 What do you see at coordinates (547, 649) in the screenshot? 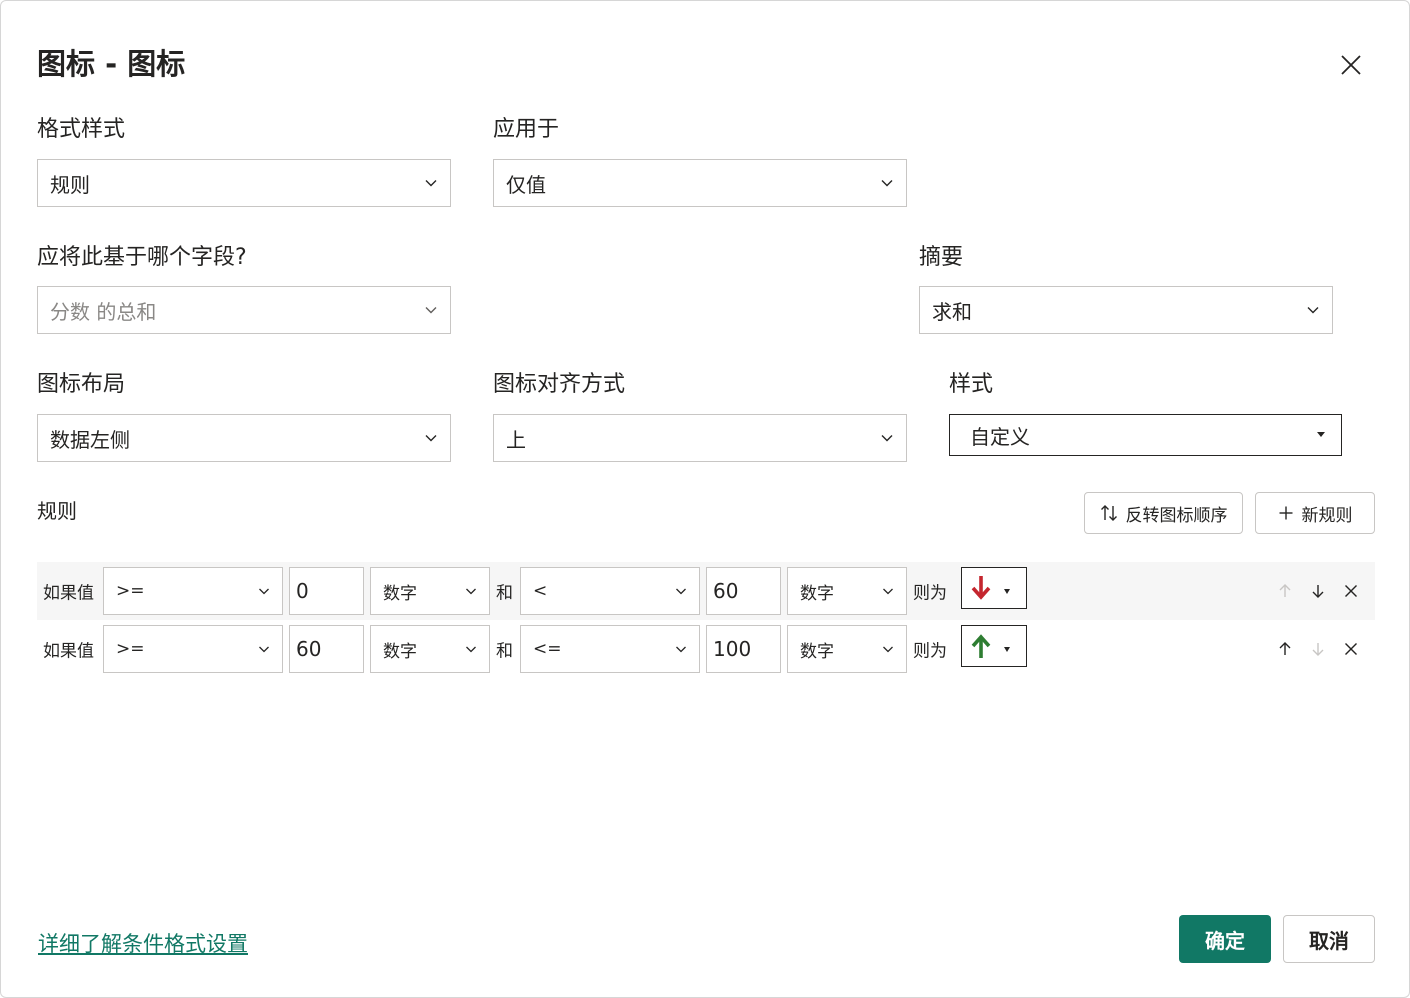
I see `rule-operator2-value: <=` at bounding box center [547, 649].